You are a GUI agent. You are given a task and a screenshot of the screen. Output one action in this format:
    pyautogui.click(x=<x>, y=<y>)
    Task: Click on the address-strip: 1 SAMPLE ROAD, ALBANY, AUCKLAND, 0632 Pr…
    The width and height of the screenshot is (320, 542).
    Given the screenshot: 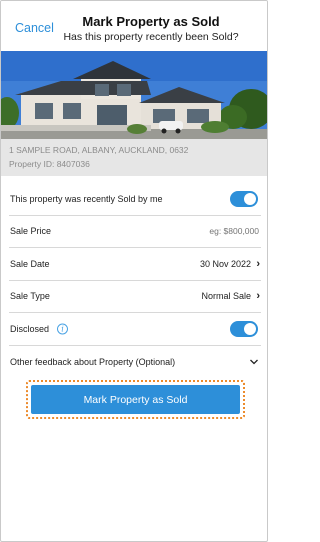 What is the action you would take?
    pyautogui.click(x=134, y=157)
    